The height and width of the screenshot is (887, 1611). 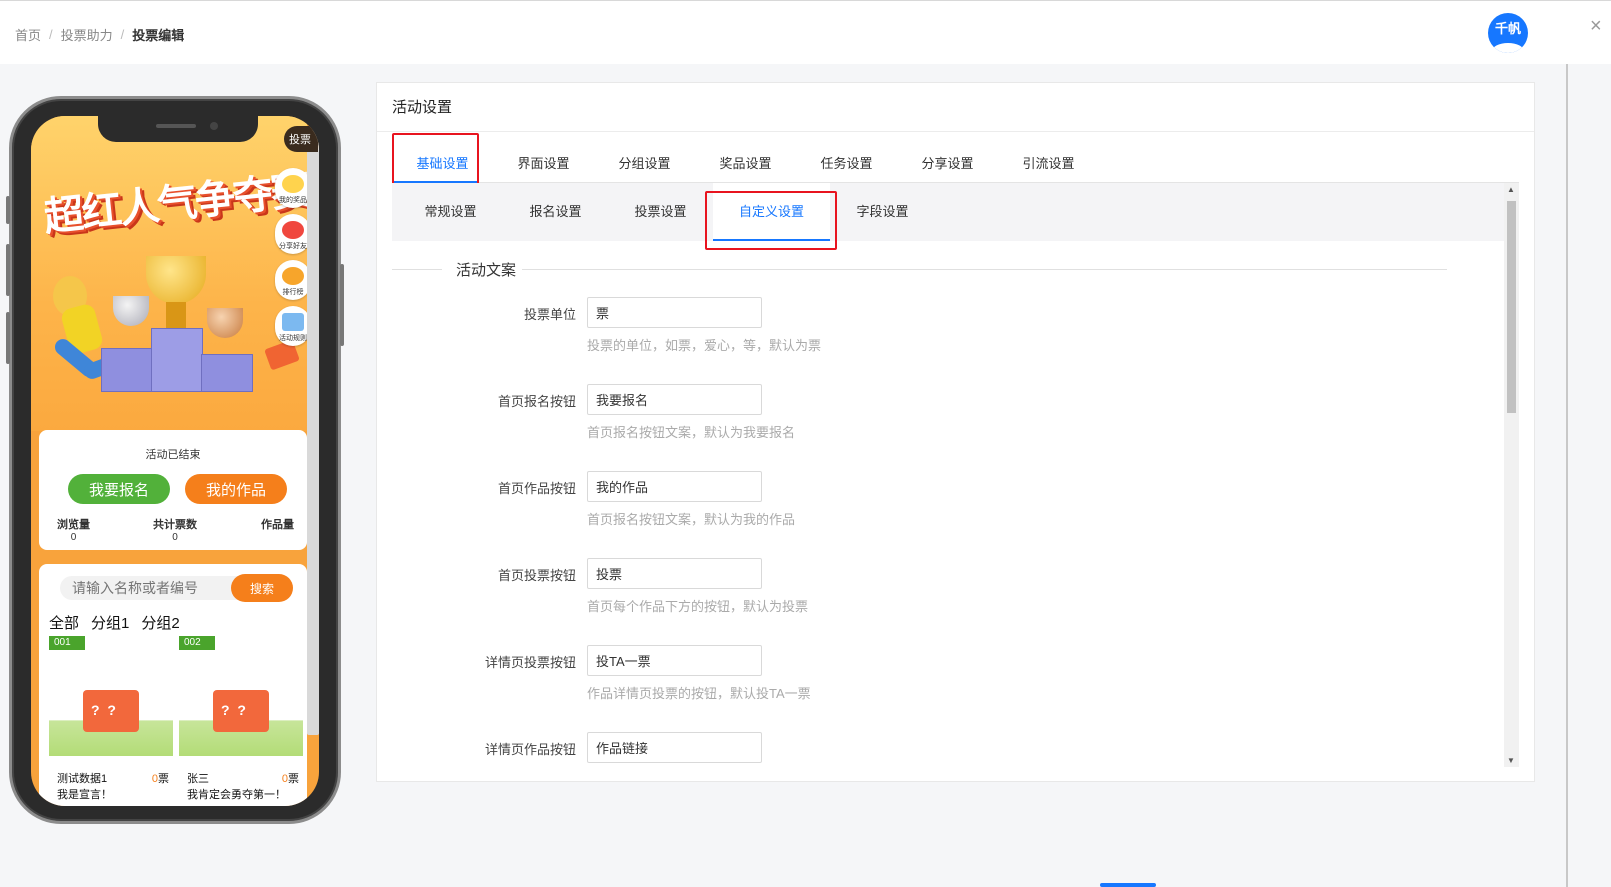 I want to click on tab-share-settings: 分享设置, so click(x=947, y=163).